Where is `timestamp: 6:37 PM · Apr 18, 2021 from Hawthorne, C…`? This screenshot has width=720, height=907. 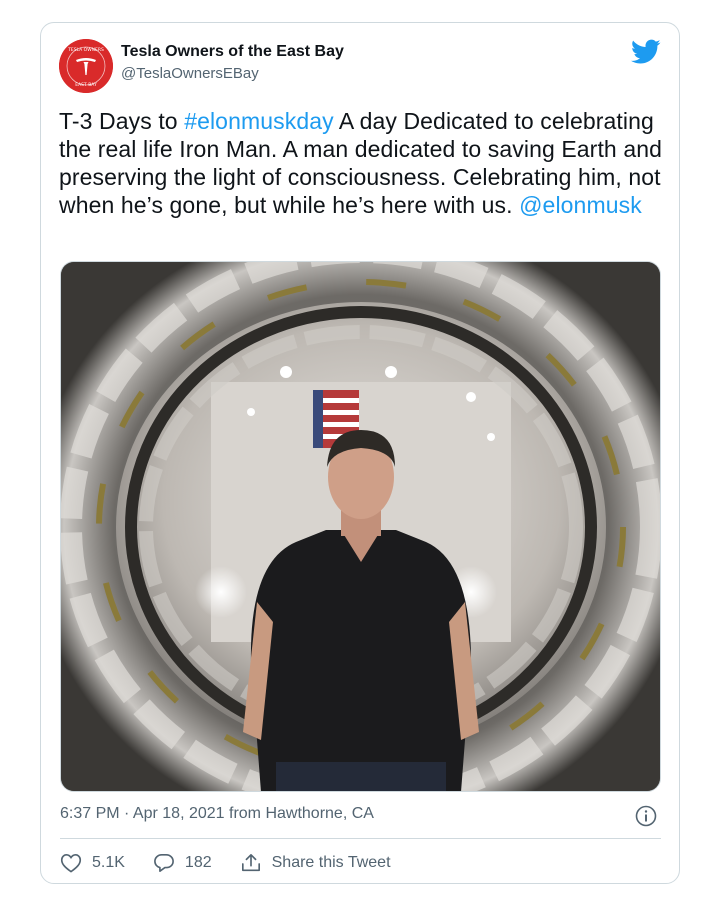 timestamp: 6:37 PM · Apr 18, 2021 from Hawthorne, C… is located at coordinates (217, 813).